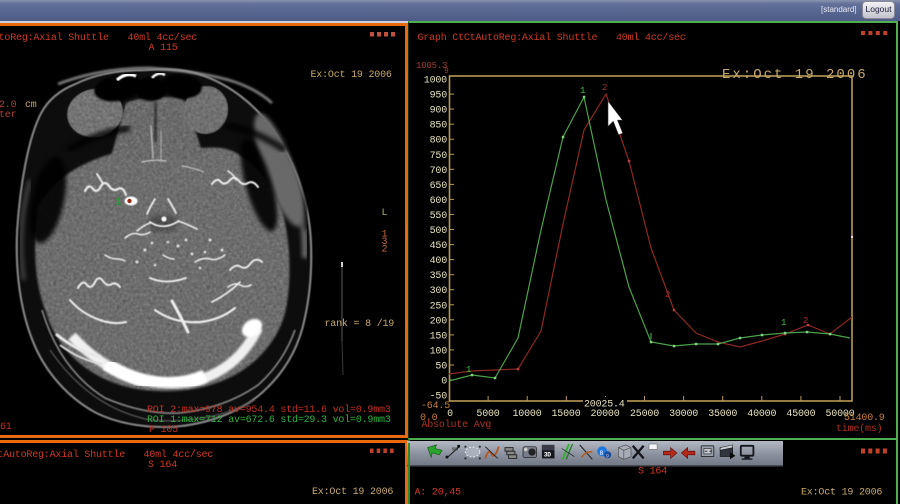 The height and width of the screenshot is (504, 900). Describe the element at coordinates (607, 457) in the screenshot. I see `svg-text: 9` at that location.